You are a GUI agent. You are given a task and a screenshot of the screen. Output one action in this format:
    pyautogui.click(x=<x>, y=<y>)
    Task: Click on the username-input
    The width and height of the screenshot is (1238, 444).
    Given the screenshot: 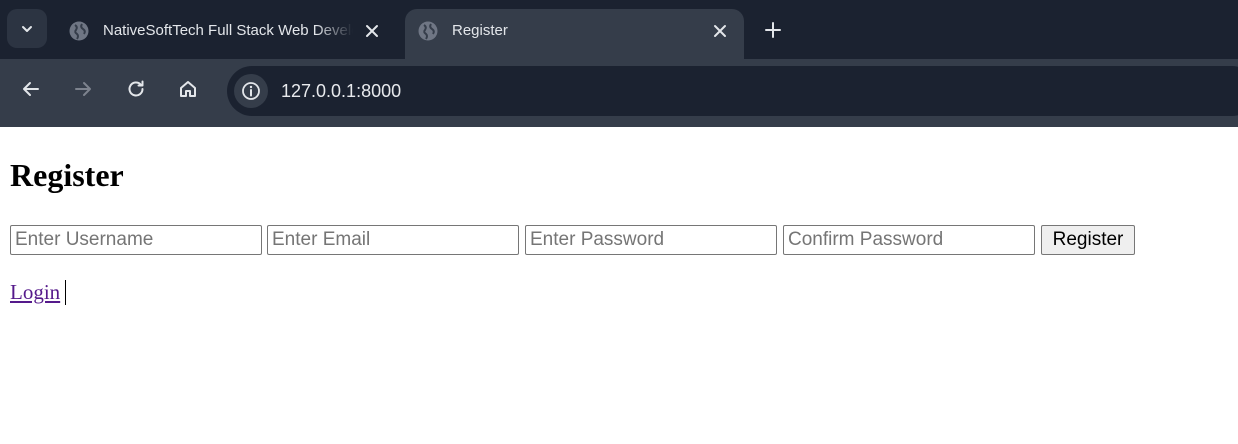 What is the action you would take?
    pyautogui.click(x=136, y=240)
    